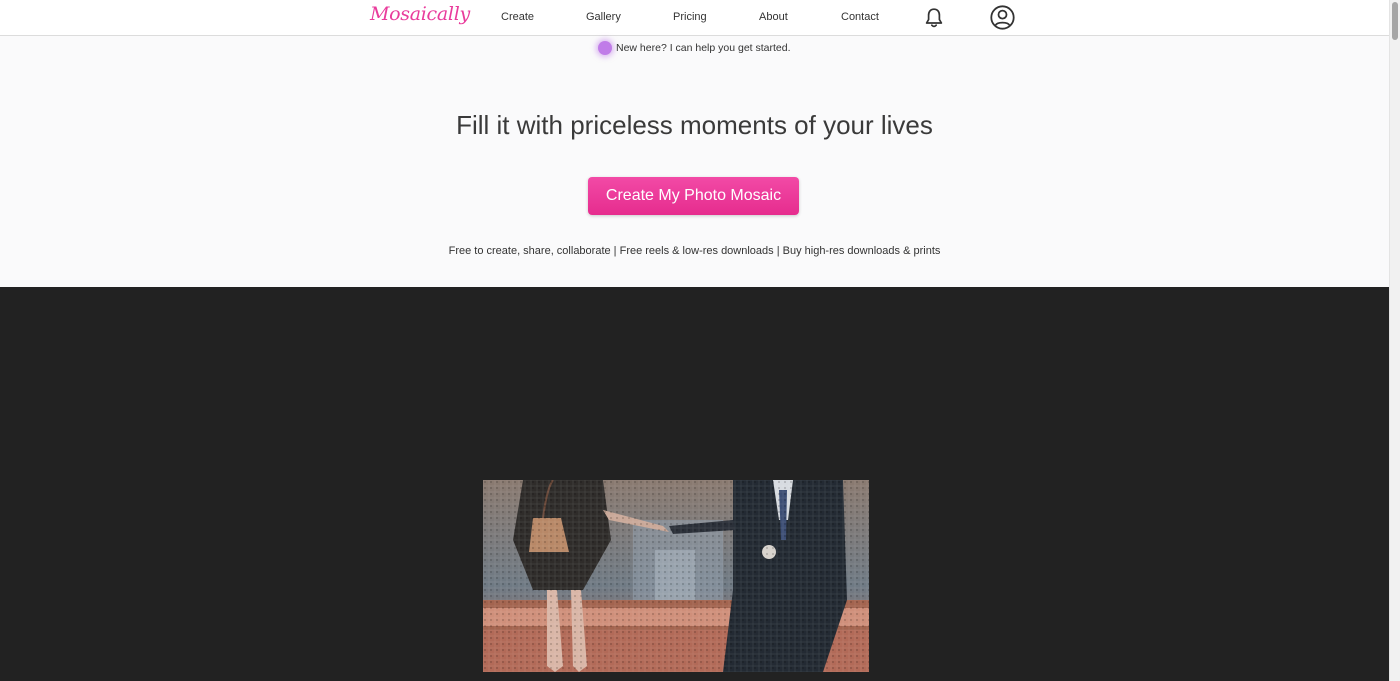 The image size is (1400, 681). What do you see at coordinates (690, 17) in the screenshot?
I see `nav-pricing: Pricing` at bounding box center [690, 17].